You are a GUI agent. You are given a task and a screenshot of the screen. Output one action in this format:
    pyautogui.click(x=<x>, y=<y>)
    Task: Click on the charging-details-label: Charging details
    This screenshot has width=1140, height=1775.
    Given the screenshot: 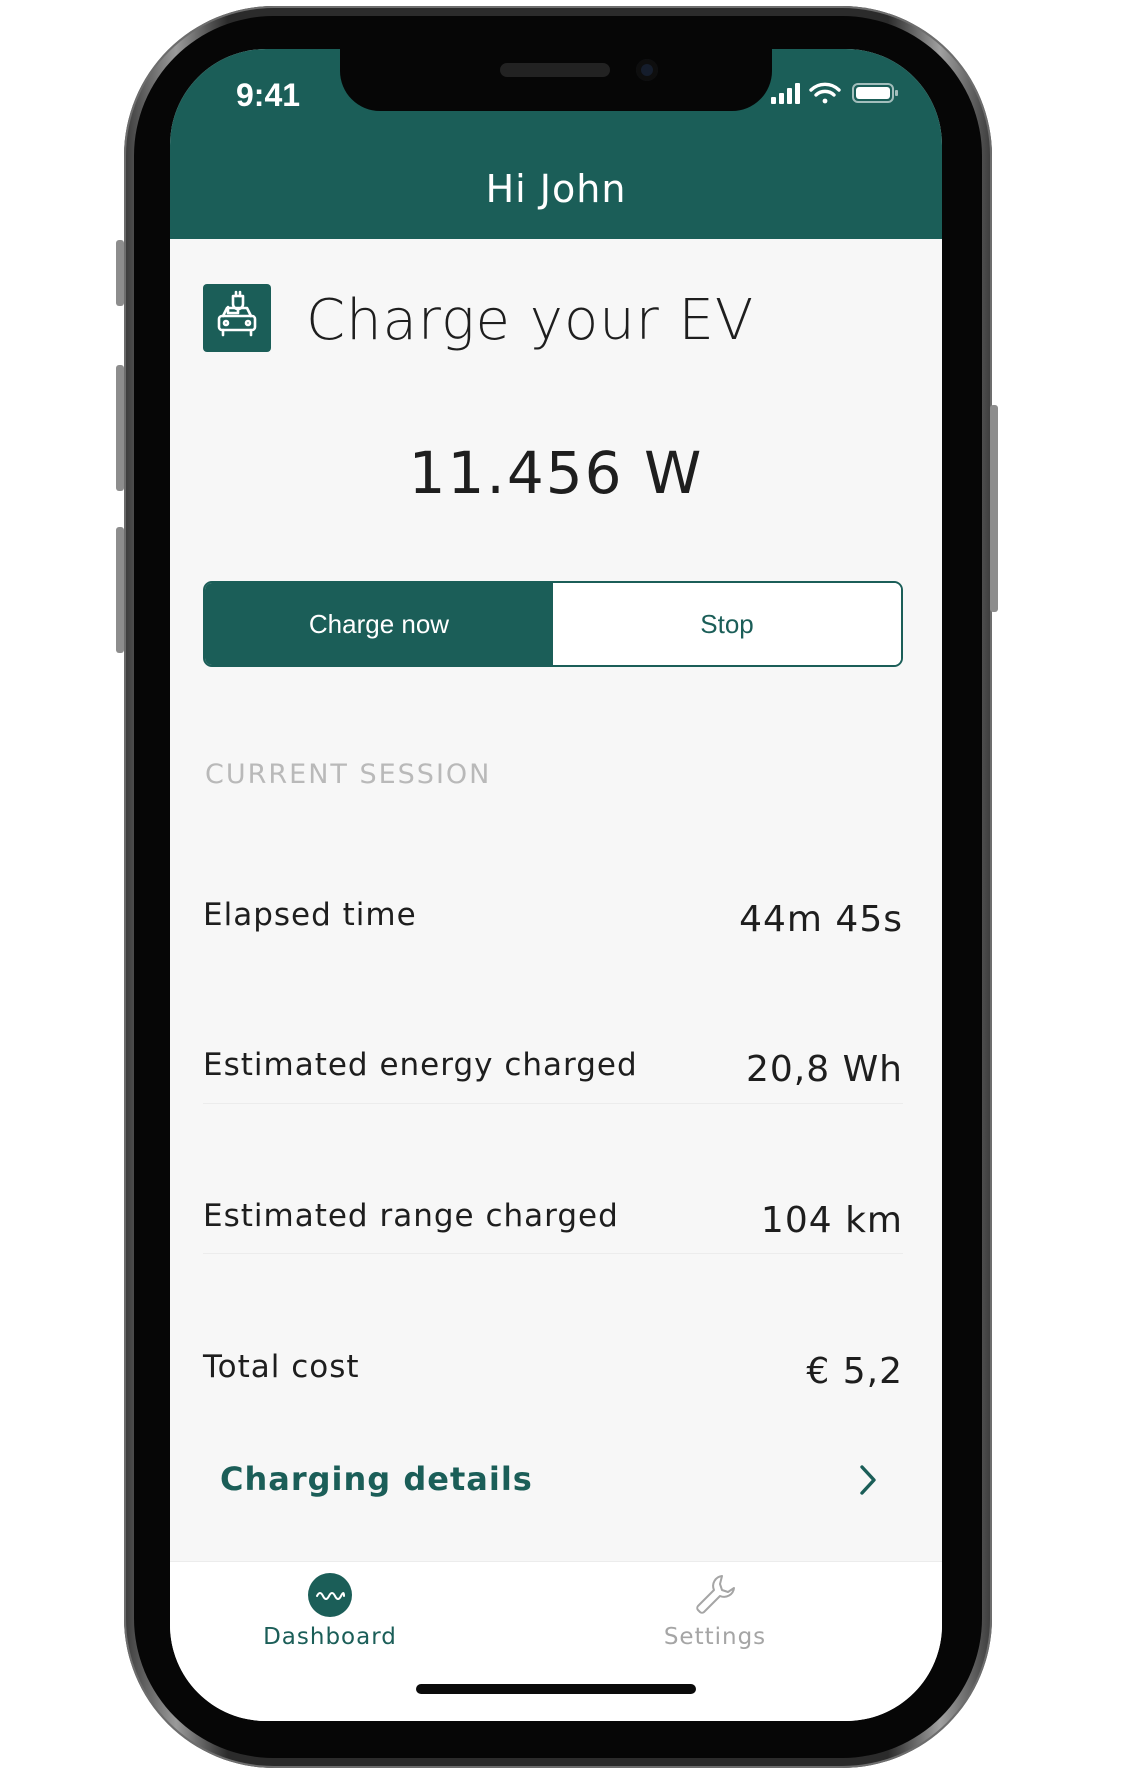 What is the action you would take?
    pyautogui.click(x=376, y=1479)
    